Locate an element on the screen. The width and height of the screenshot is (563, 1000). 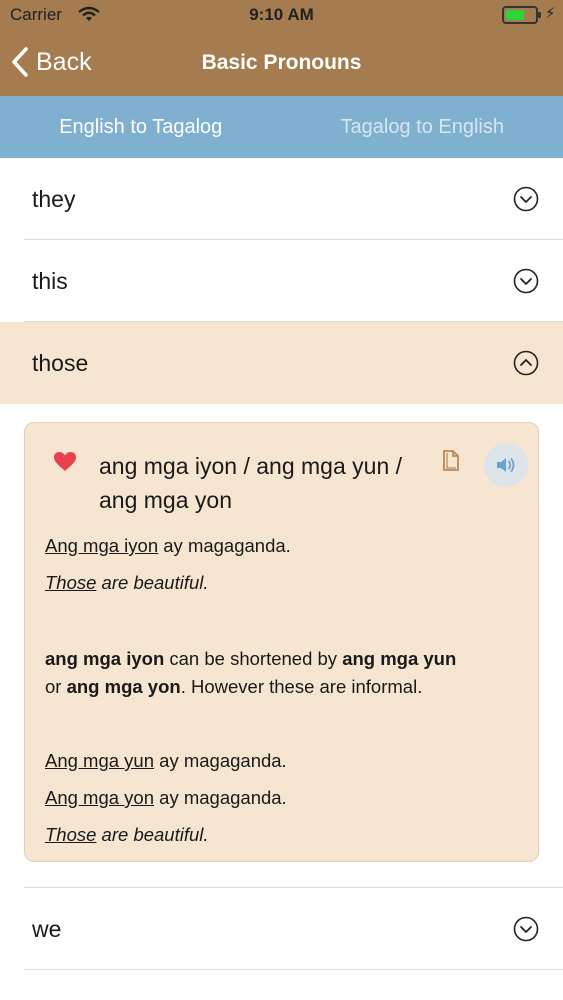
example-sentence-3: Ang mga yon ay magaganda. is located at coordinates (166, 797).